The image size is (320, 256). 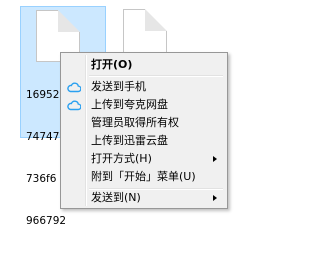 I want to click on menu-item-label: 打开(O), so click(x=112, y=64).